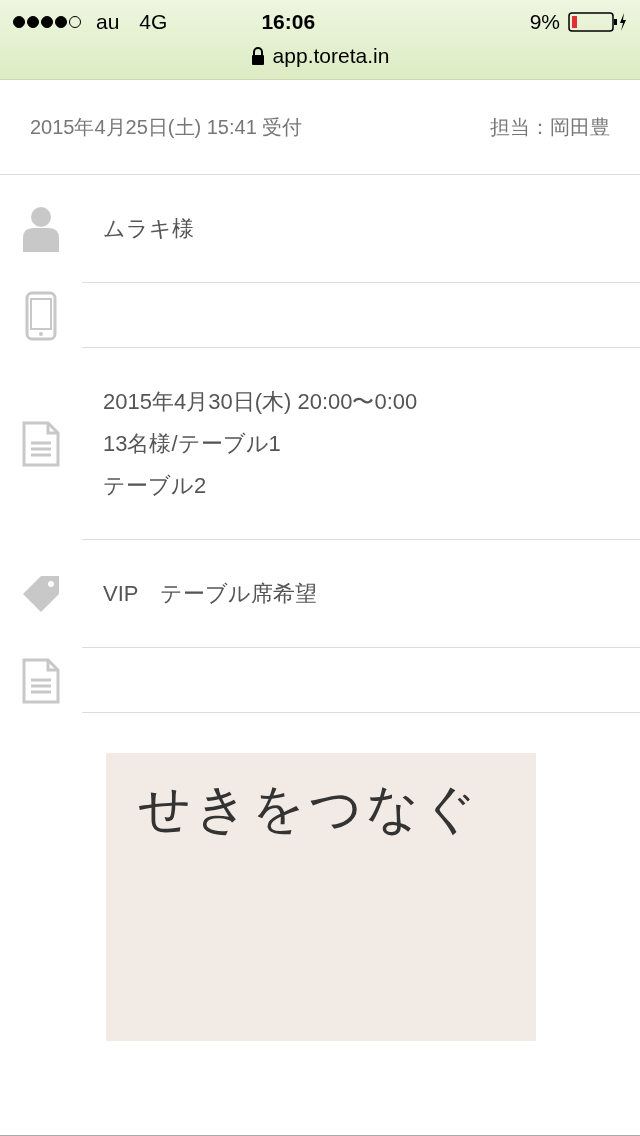  What do you see at coordinates (257, 55) in the screenshot?
I see `lock-icon` at bounding box center [257, 55].